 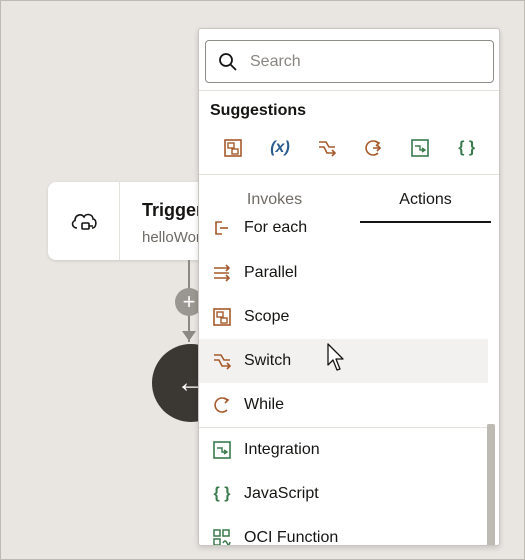 I want to click on mouse-cursor-icon, so click(x=335, y=357).